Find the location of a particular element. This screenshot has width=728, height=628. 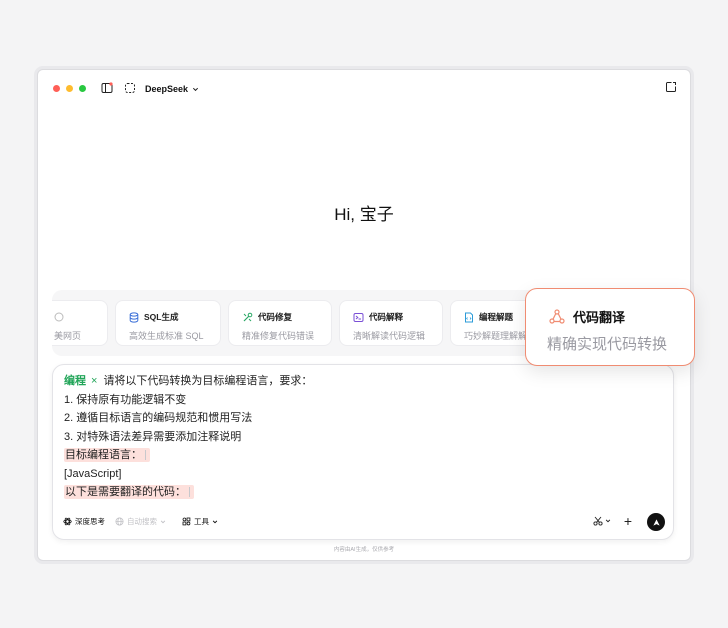

code-input-label: 以下是需要翻译的代码： is located at coordinates (129, 492).